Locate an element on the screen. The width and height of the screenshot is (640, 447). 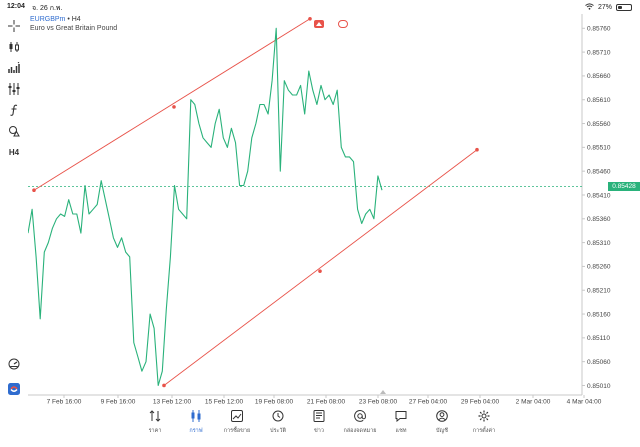
status-time: 12:04 is located at coordinates (16, 6).